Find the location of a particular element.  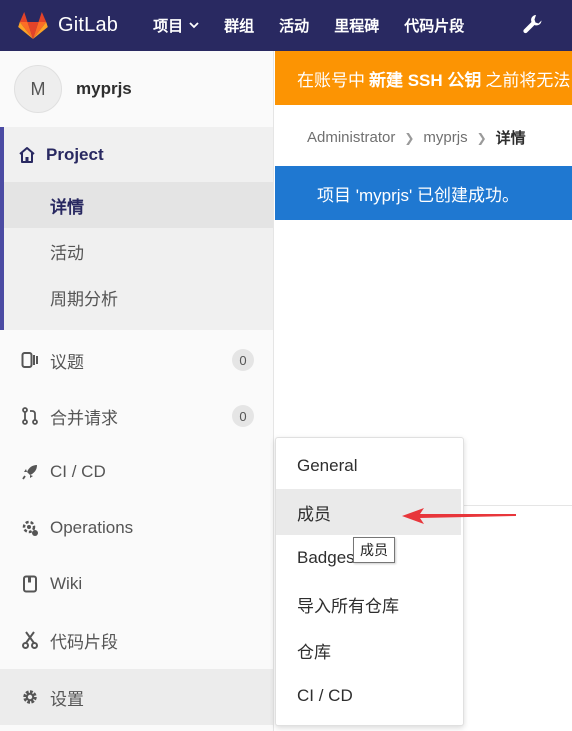

sidebar-item-label: CI / CD is located at coordinates (78, 471).